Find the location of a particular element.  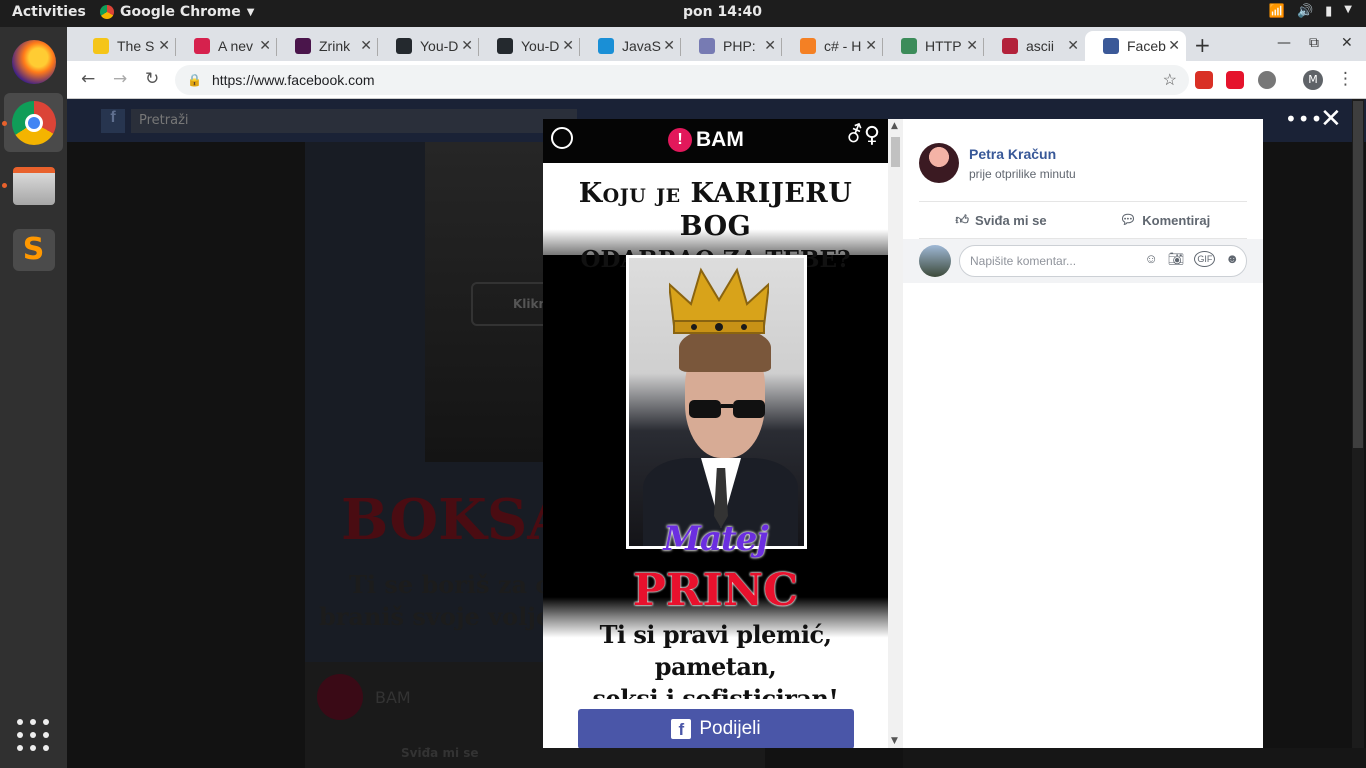

speech-bubble-icon: 💬︎ is located at coordinates (1128, 219).